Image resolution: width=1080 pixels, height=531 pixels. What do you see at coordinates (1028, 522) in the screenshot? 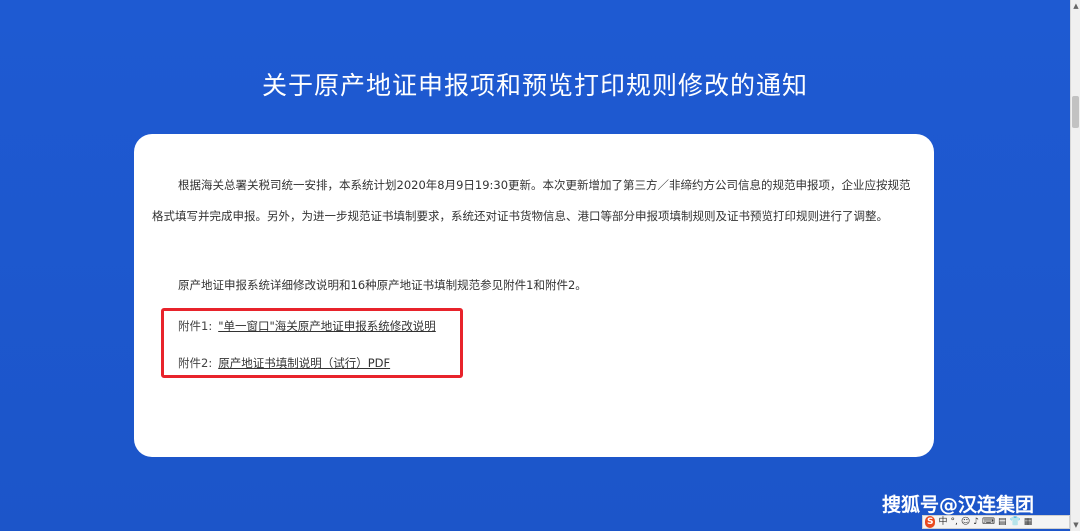
I see `grid-menu-icon: ▦` at bounding box center [1028, 522].